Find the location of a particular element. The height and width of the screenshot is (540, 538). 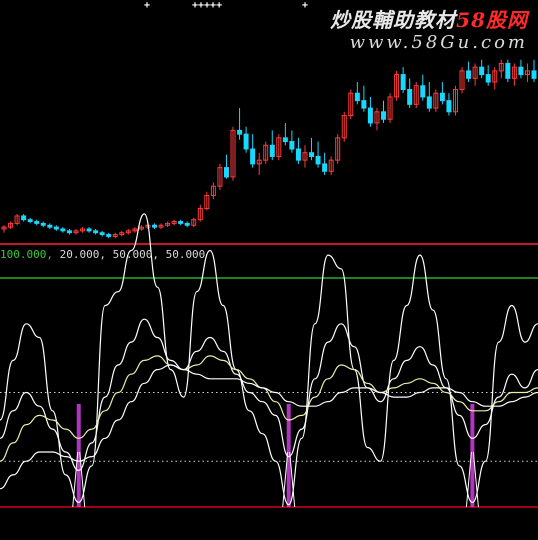

watermark-title: 炒股輔助教材58股网 is located at coordinates (429, 18).